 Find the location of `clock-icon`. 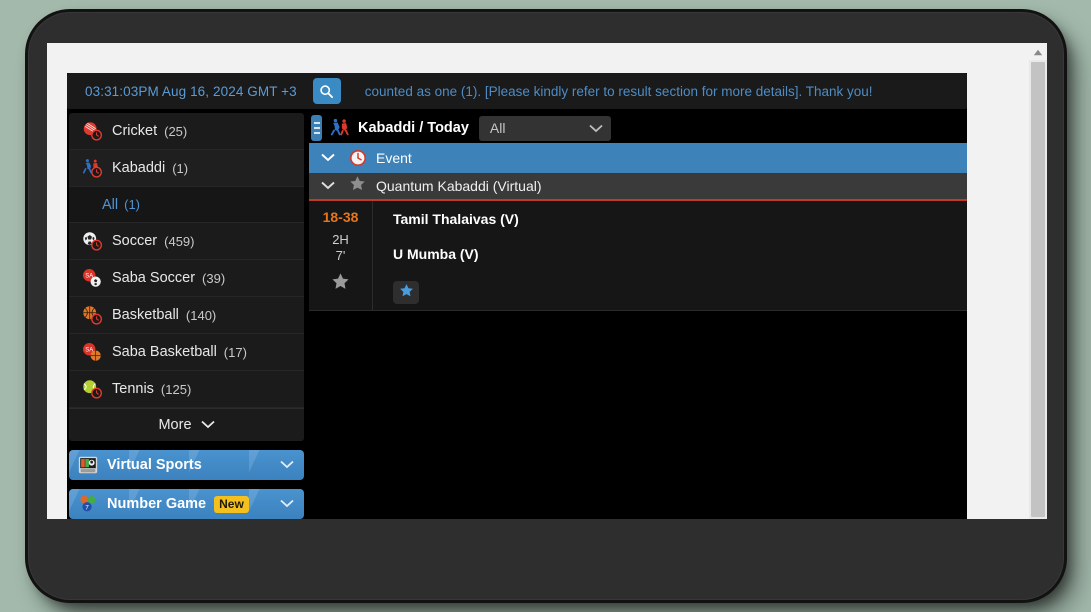

clock-icon is located at coordinates (358, 158).